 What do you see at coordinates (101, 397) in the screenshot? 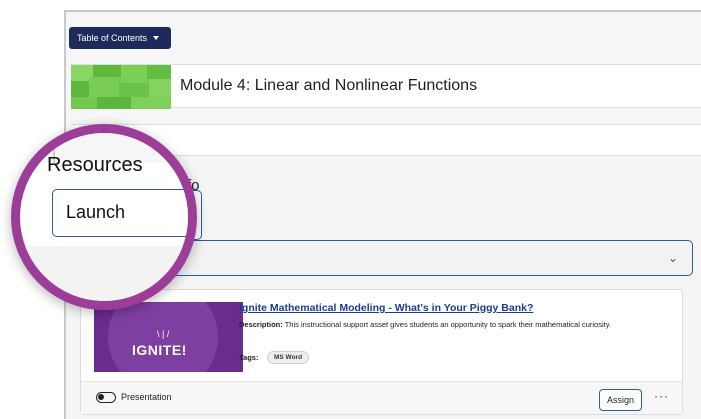
I see `toggle-knob` at bounding box center [101, 397].